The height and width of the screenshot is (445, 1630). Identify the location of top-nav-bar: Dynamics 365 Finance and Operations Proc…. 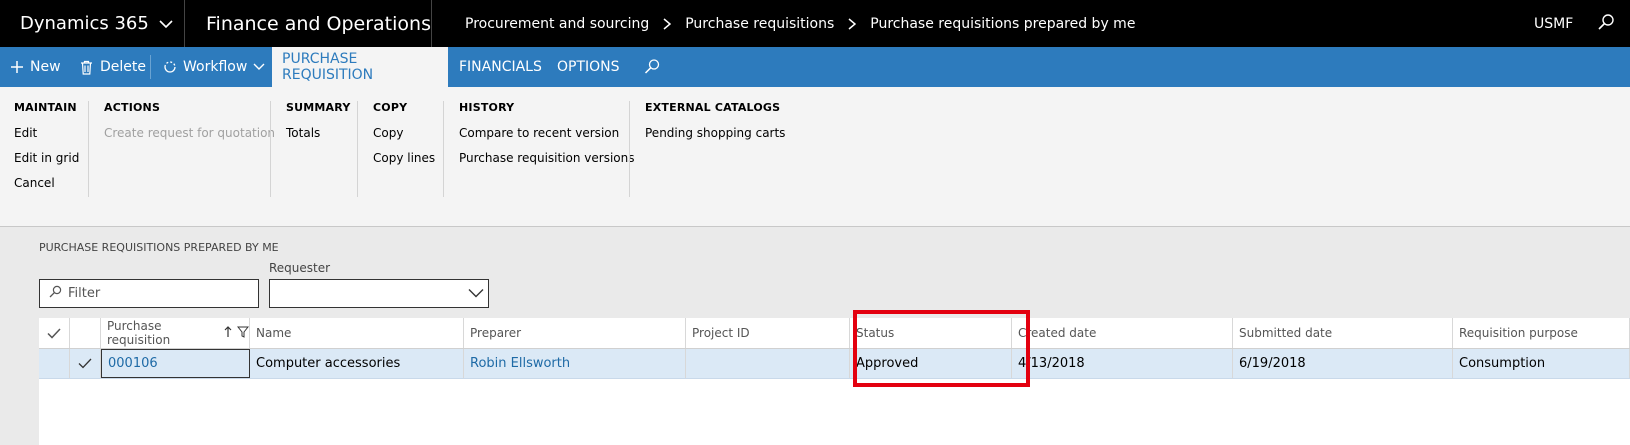
(815, 23).